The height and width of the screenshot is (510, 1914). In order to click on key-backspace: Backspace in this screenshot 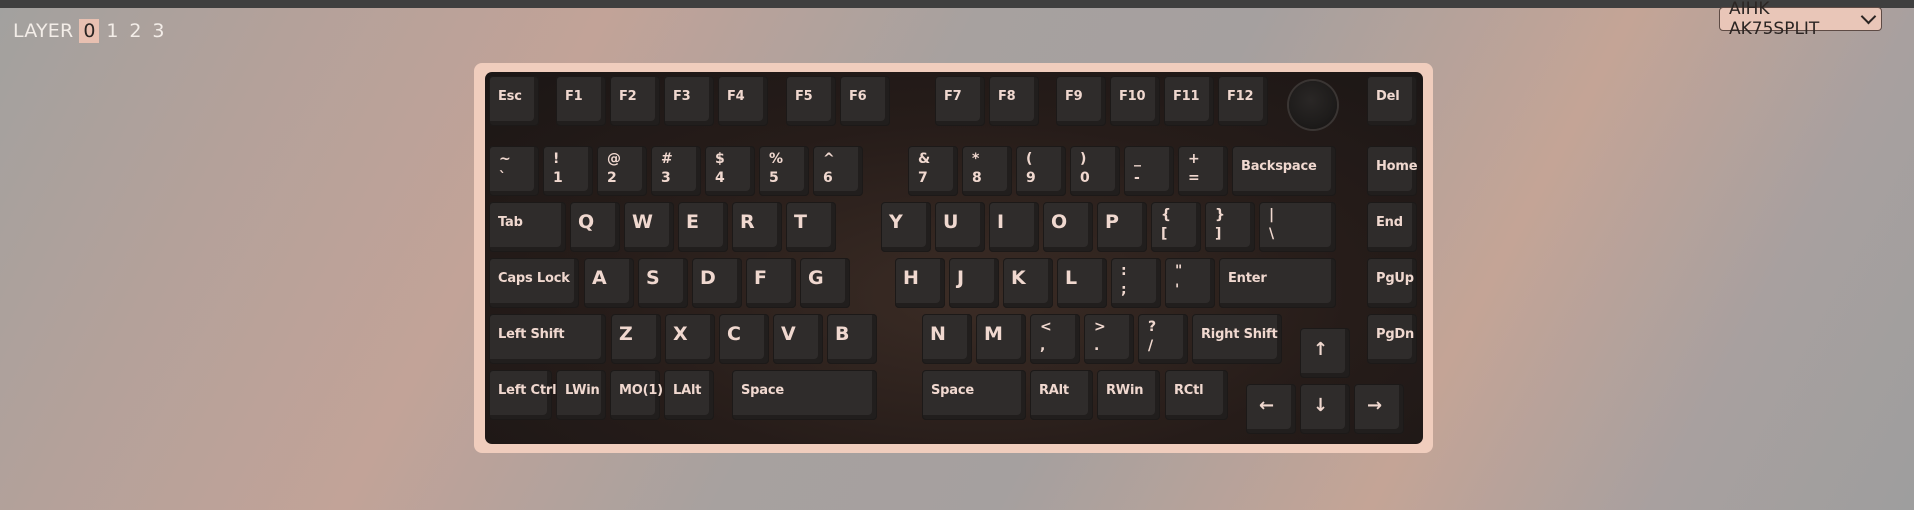, I will do `click(1284, 171)`.